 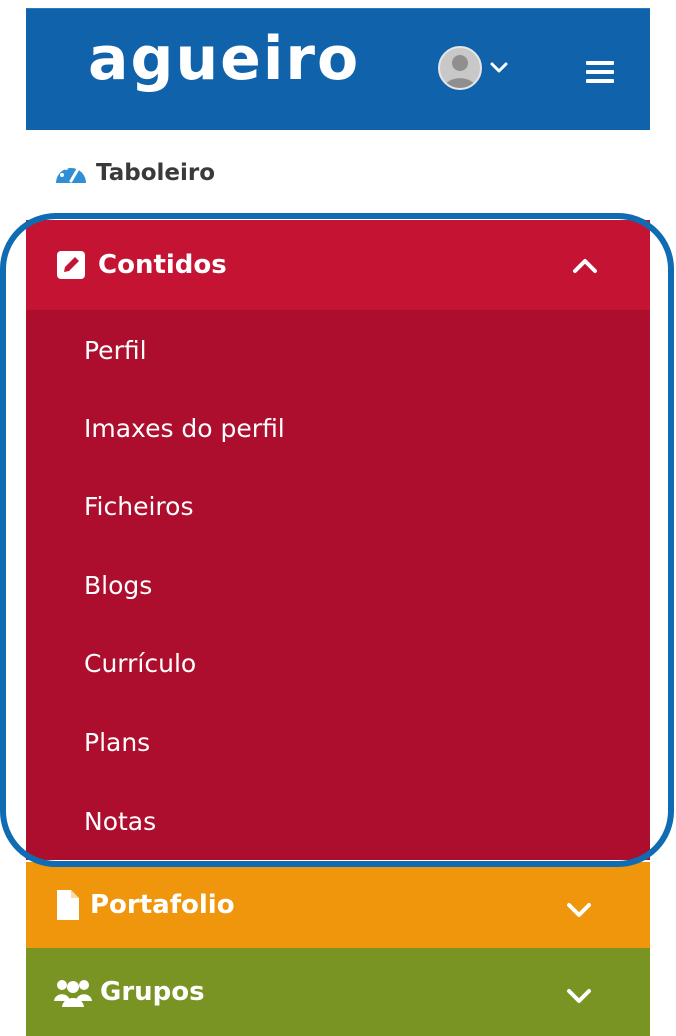 I want to click on sidebar-item-label: Taboleiro, so click(x=156, y=173).